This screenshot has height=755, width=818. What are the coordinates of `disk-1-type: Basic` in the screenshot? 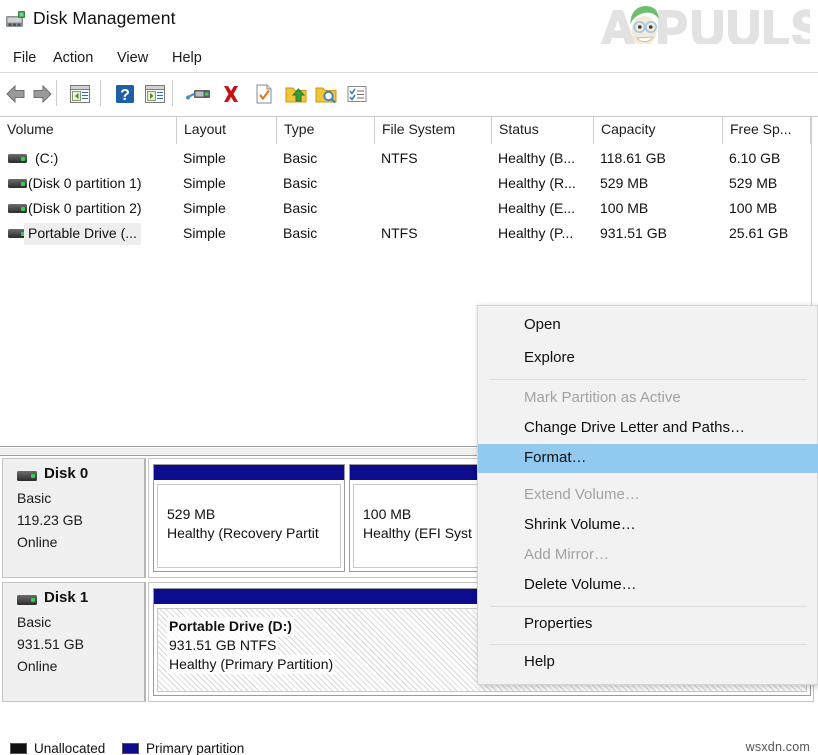 It's located at (34, 622).